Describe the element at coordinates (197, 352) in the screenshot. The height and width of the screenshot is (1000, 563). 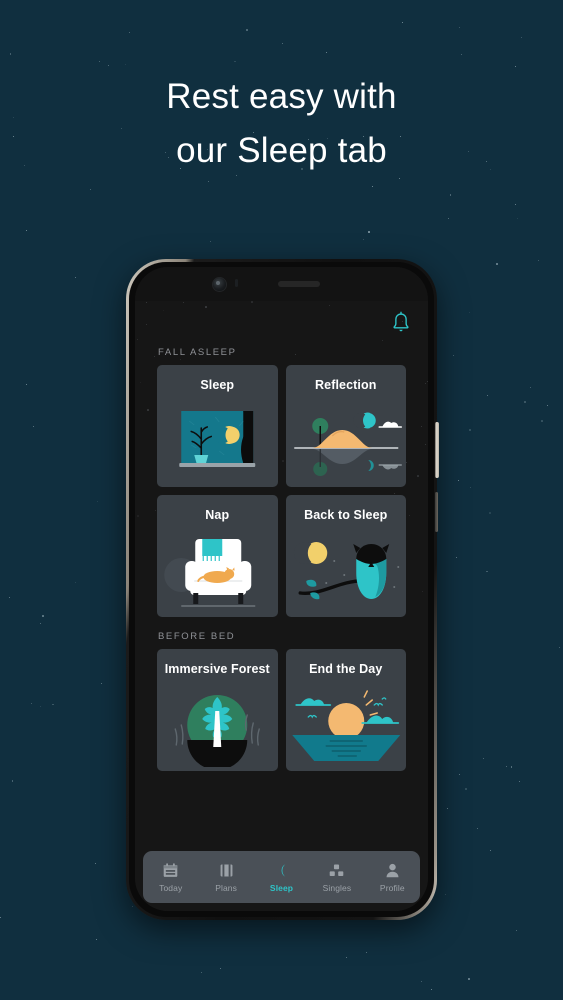
I see `section-label-fall-asleep: FALL ASLEEP` at that location.